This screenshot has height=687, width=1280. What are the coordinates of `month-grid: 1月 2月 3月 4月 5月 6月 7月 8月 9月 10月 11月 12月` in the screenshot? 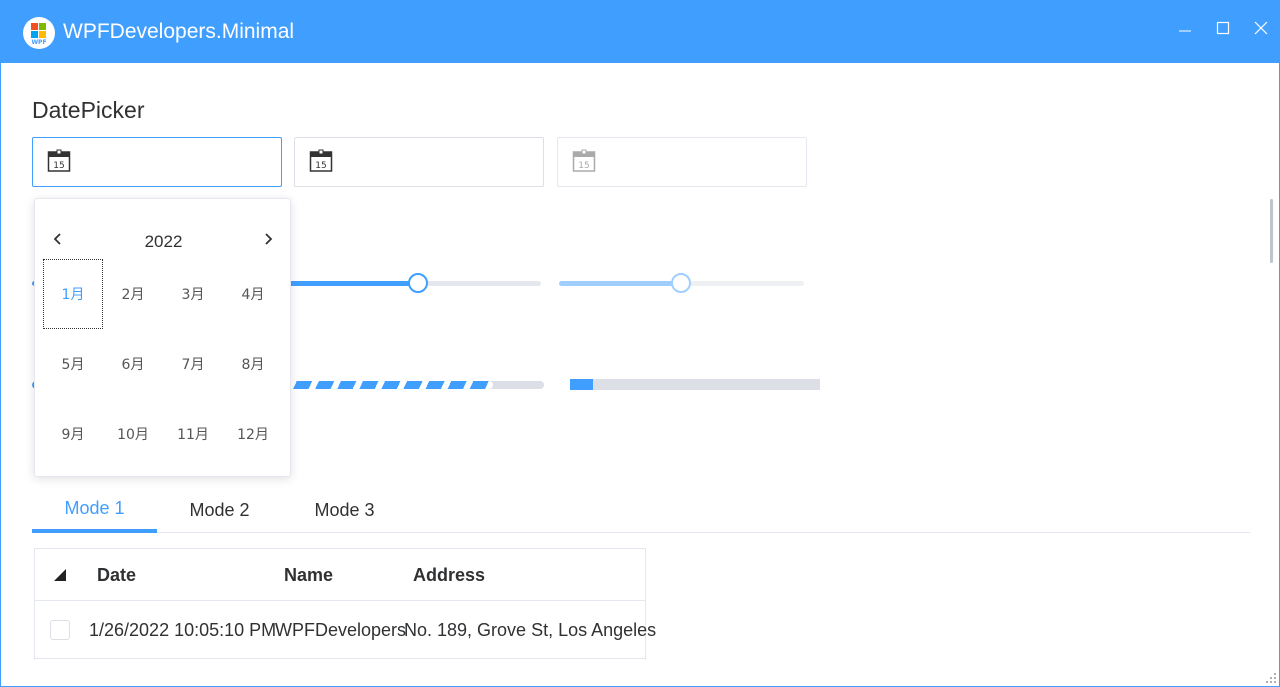 It's located at (163, 364).